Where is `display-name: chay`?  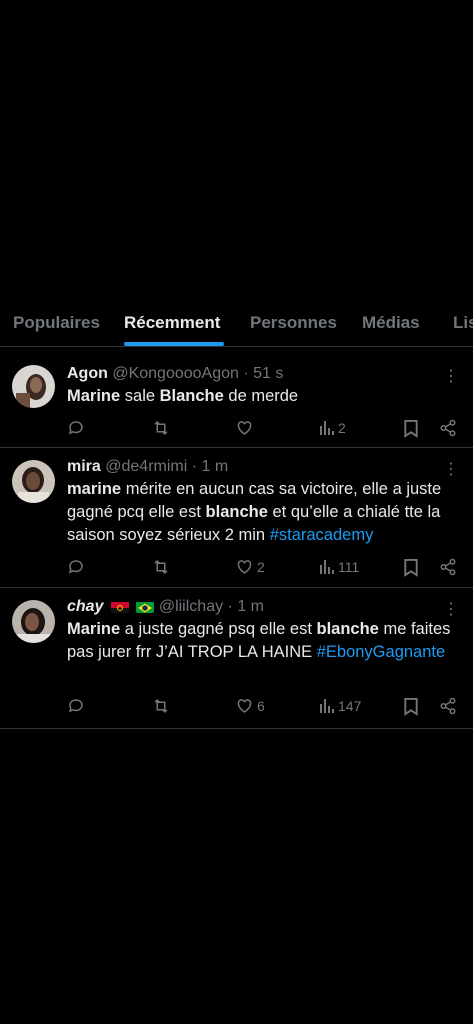
display-name: chay is located at coordinates (85, 606).